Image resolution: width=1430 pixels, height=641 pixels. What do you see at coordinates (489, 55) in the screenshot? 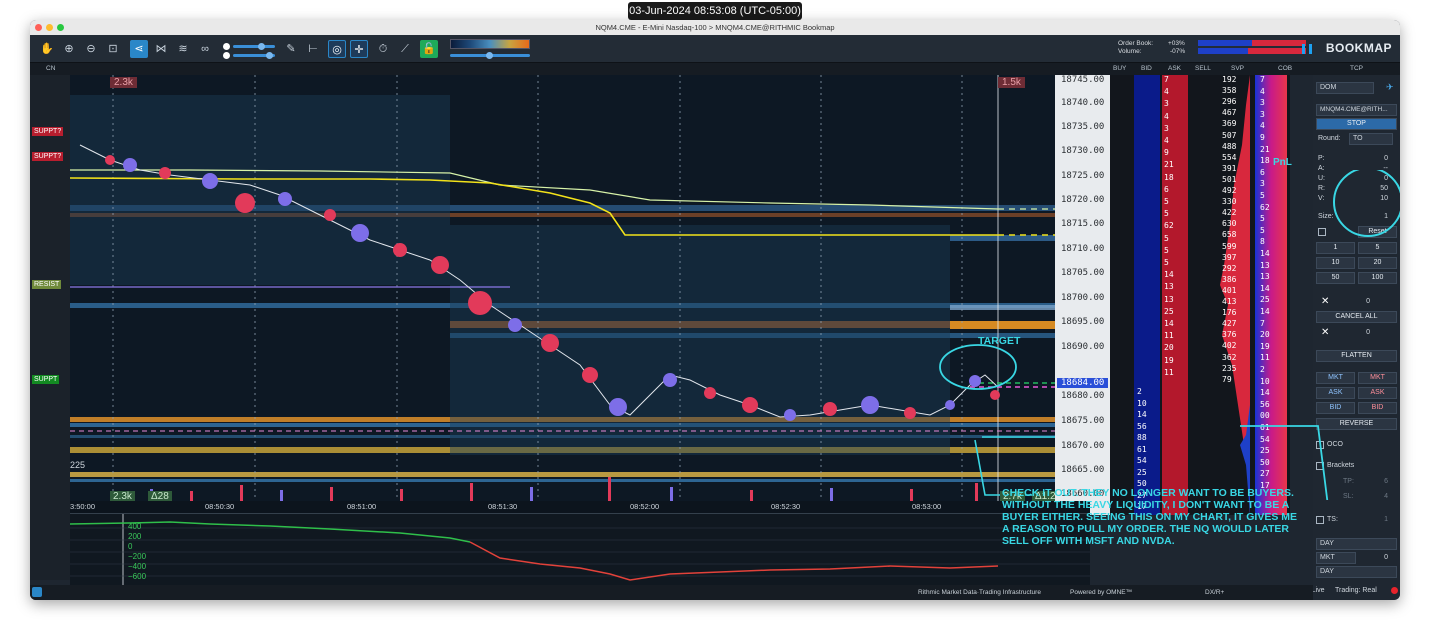
I see `heatmap-slider-knob` at bounding box center [489, 55].